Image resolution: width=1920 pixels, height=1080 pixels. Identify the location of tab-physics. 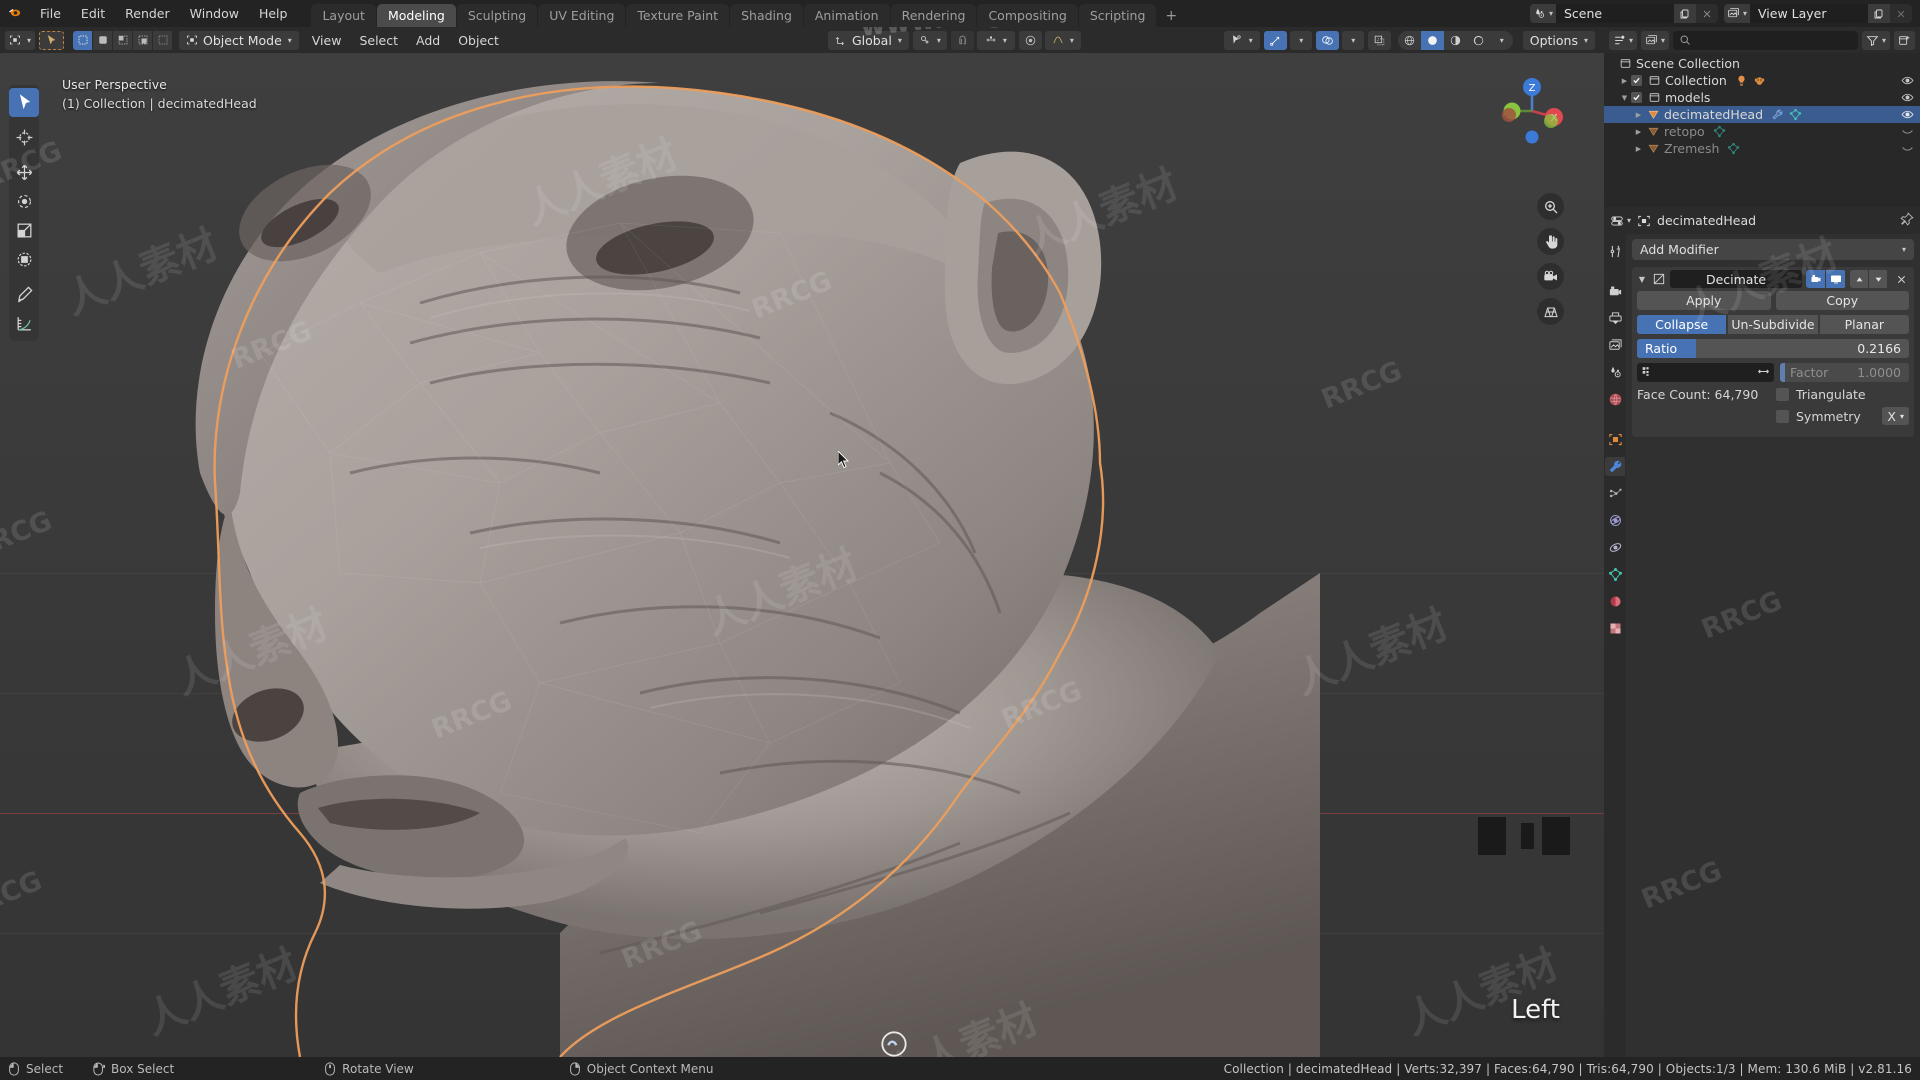
(1615, 520).